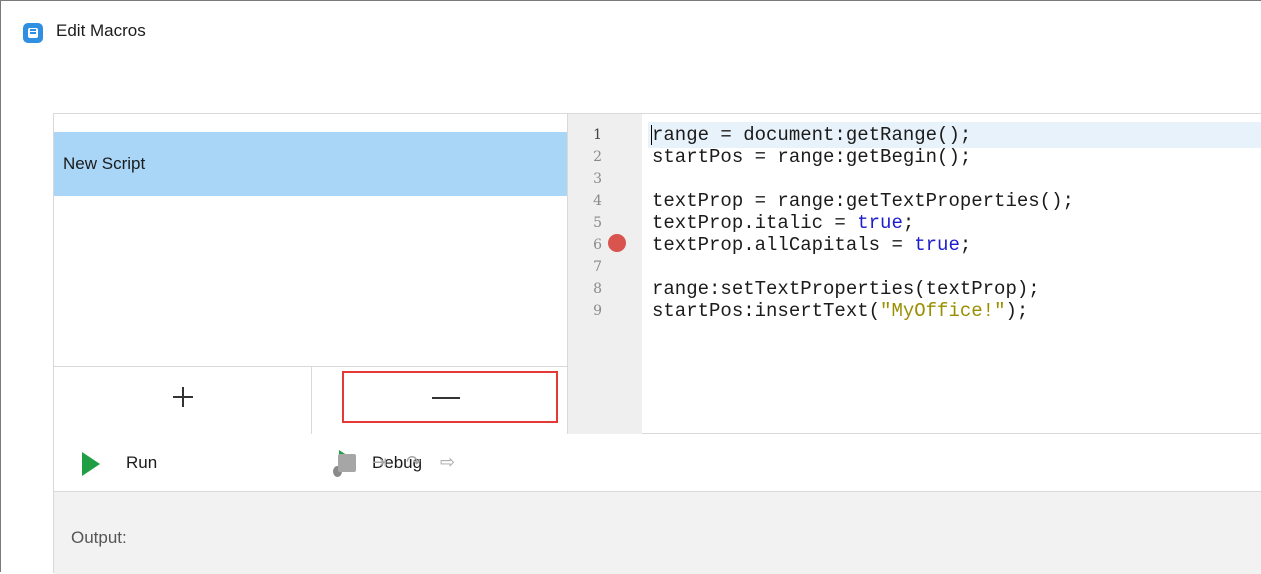 This screenshot has height=574, width=1261. Describe the element at coordinates (597, 245) in the screenshot. I see `line-number: 6` at that location.